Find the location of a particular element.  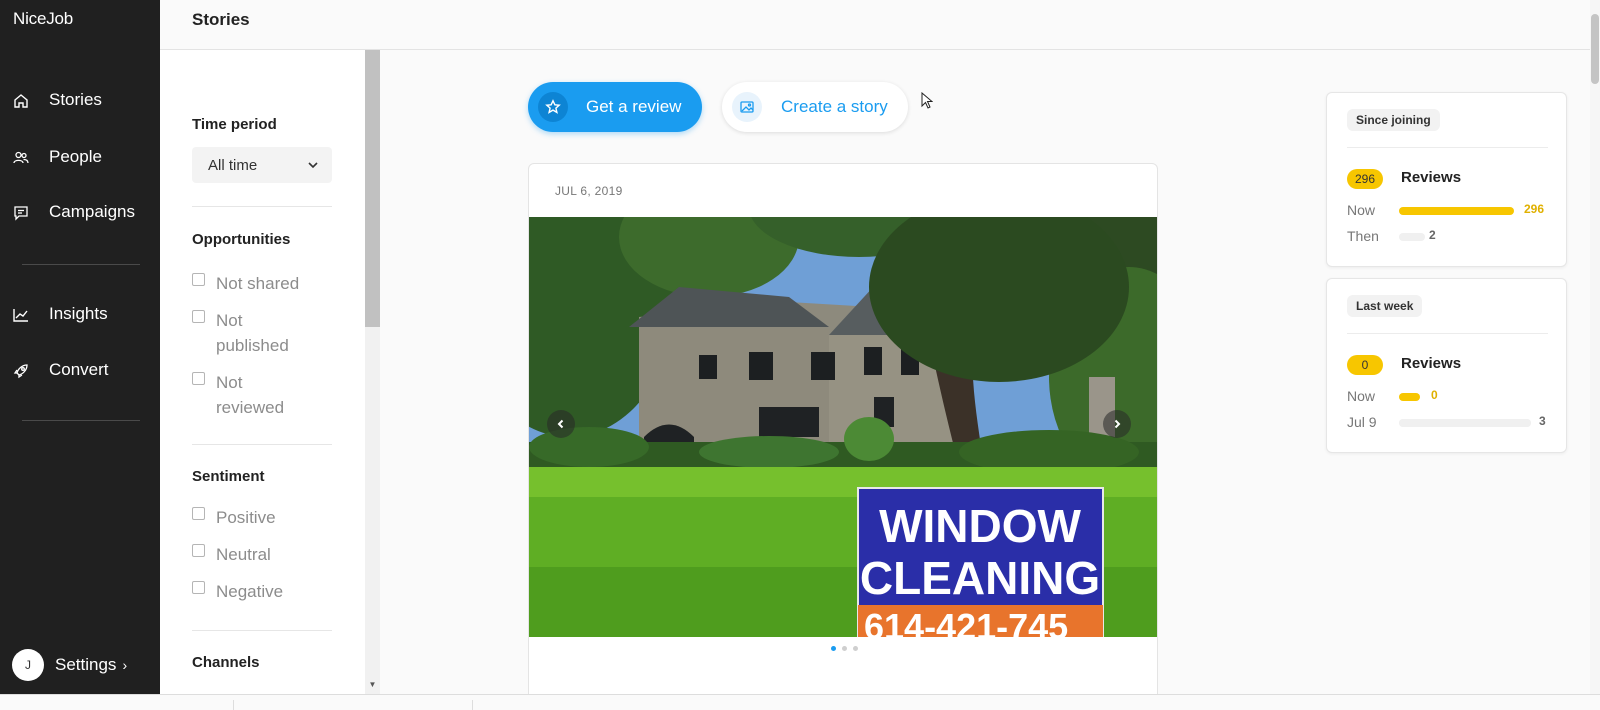

scroll-down-arrow: ▼ is located at coordinates (372, 686).